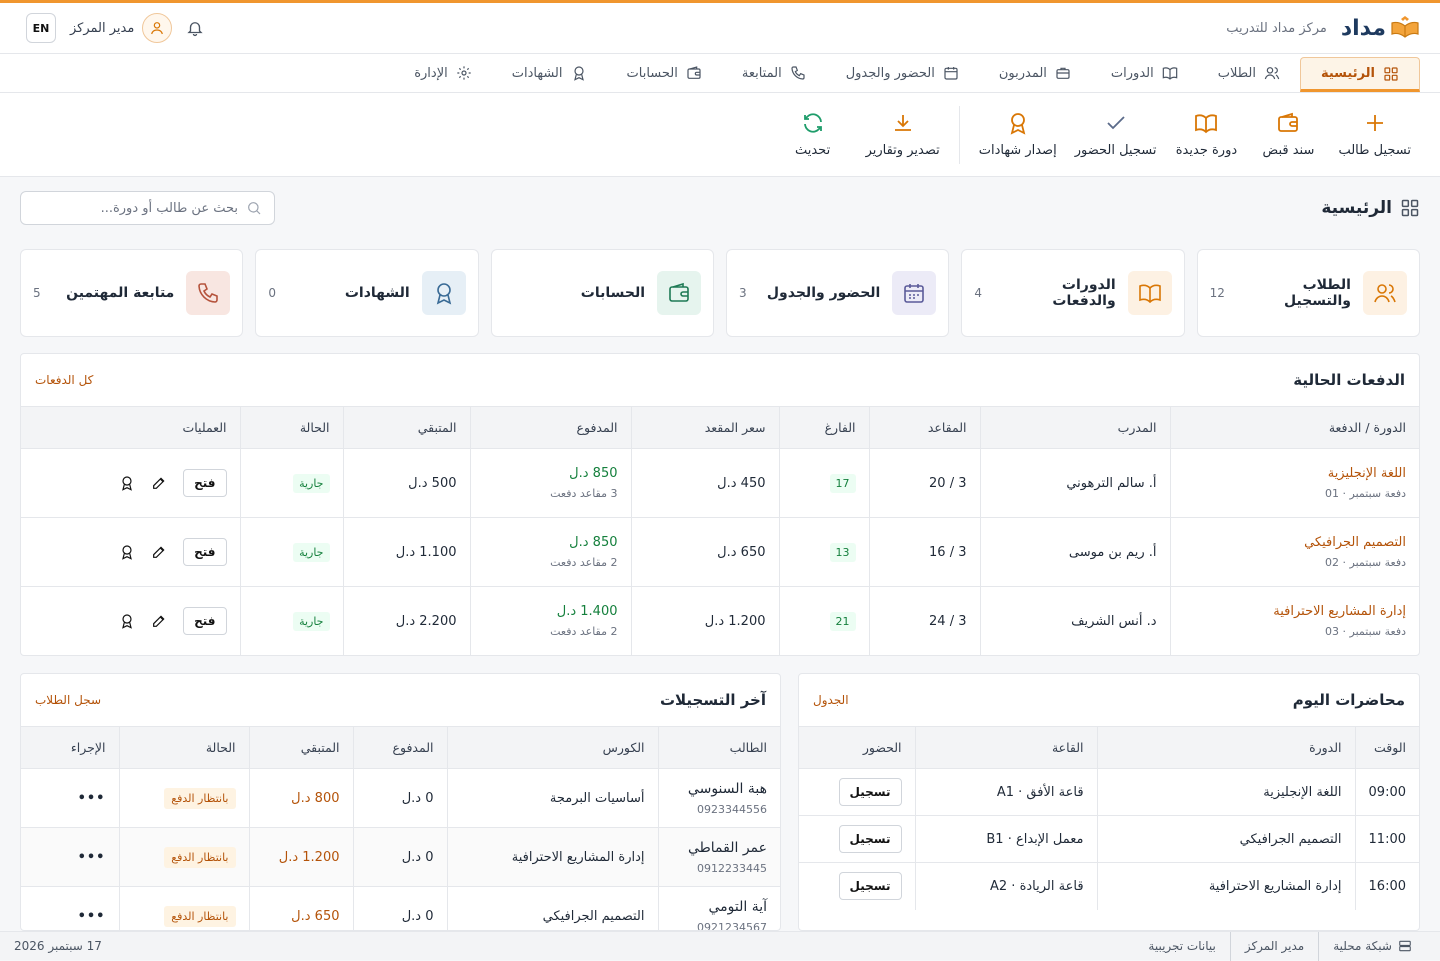 The image size is (1440, 961). Describe the element at coordinates (195, 28) in the screenshot. I see `bell-icon` at that location.